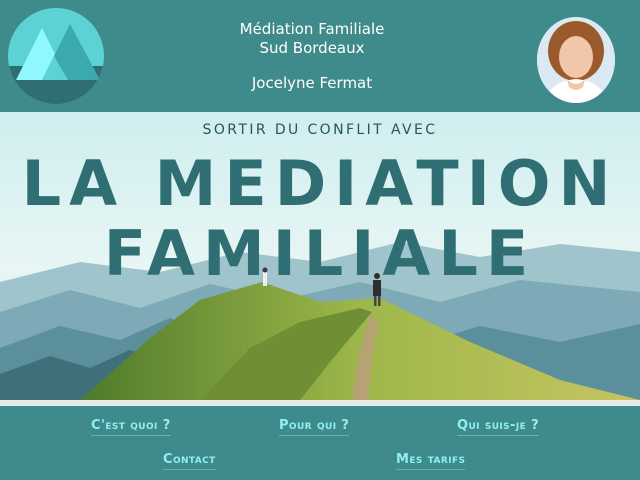 The height and width of the screenshot is (480, 640). I want to click on nav-link-qui-suis-je: Qui suis-je ?, so click(498, 427).